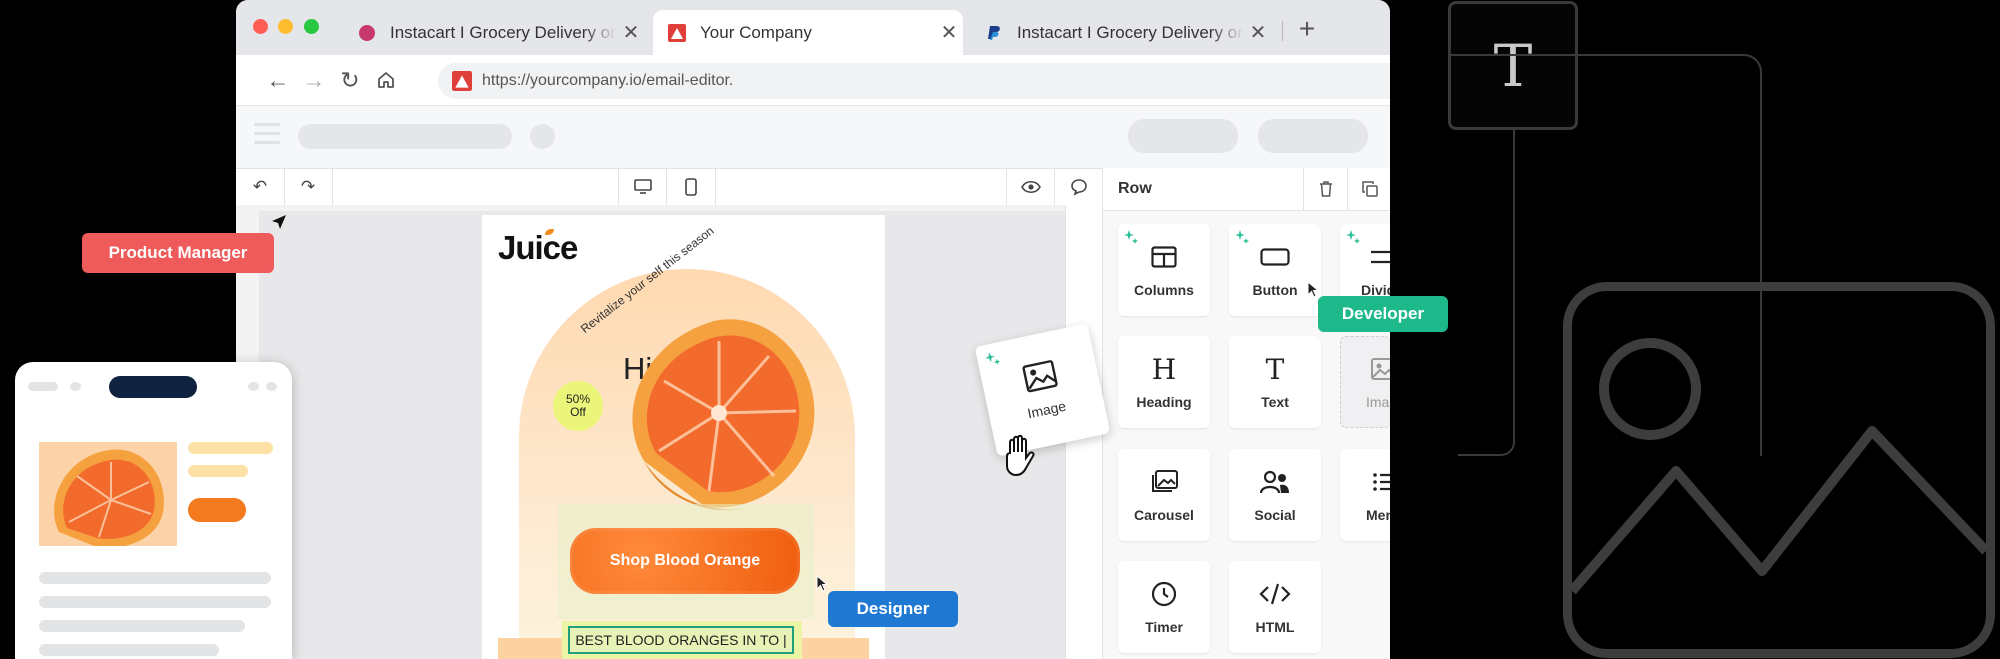 This screenshot has height=659, width=2000. I want to click on block-heading: H Heading, so click(1164, 382).